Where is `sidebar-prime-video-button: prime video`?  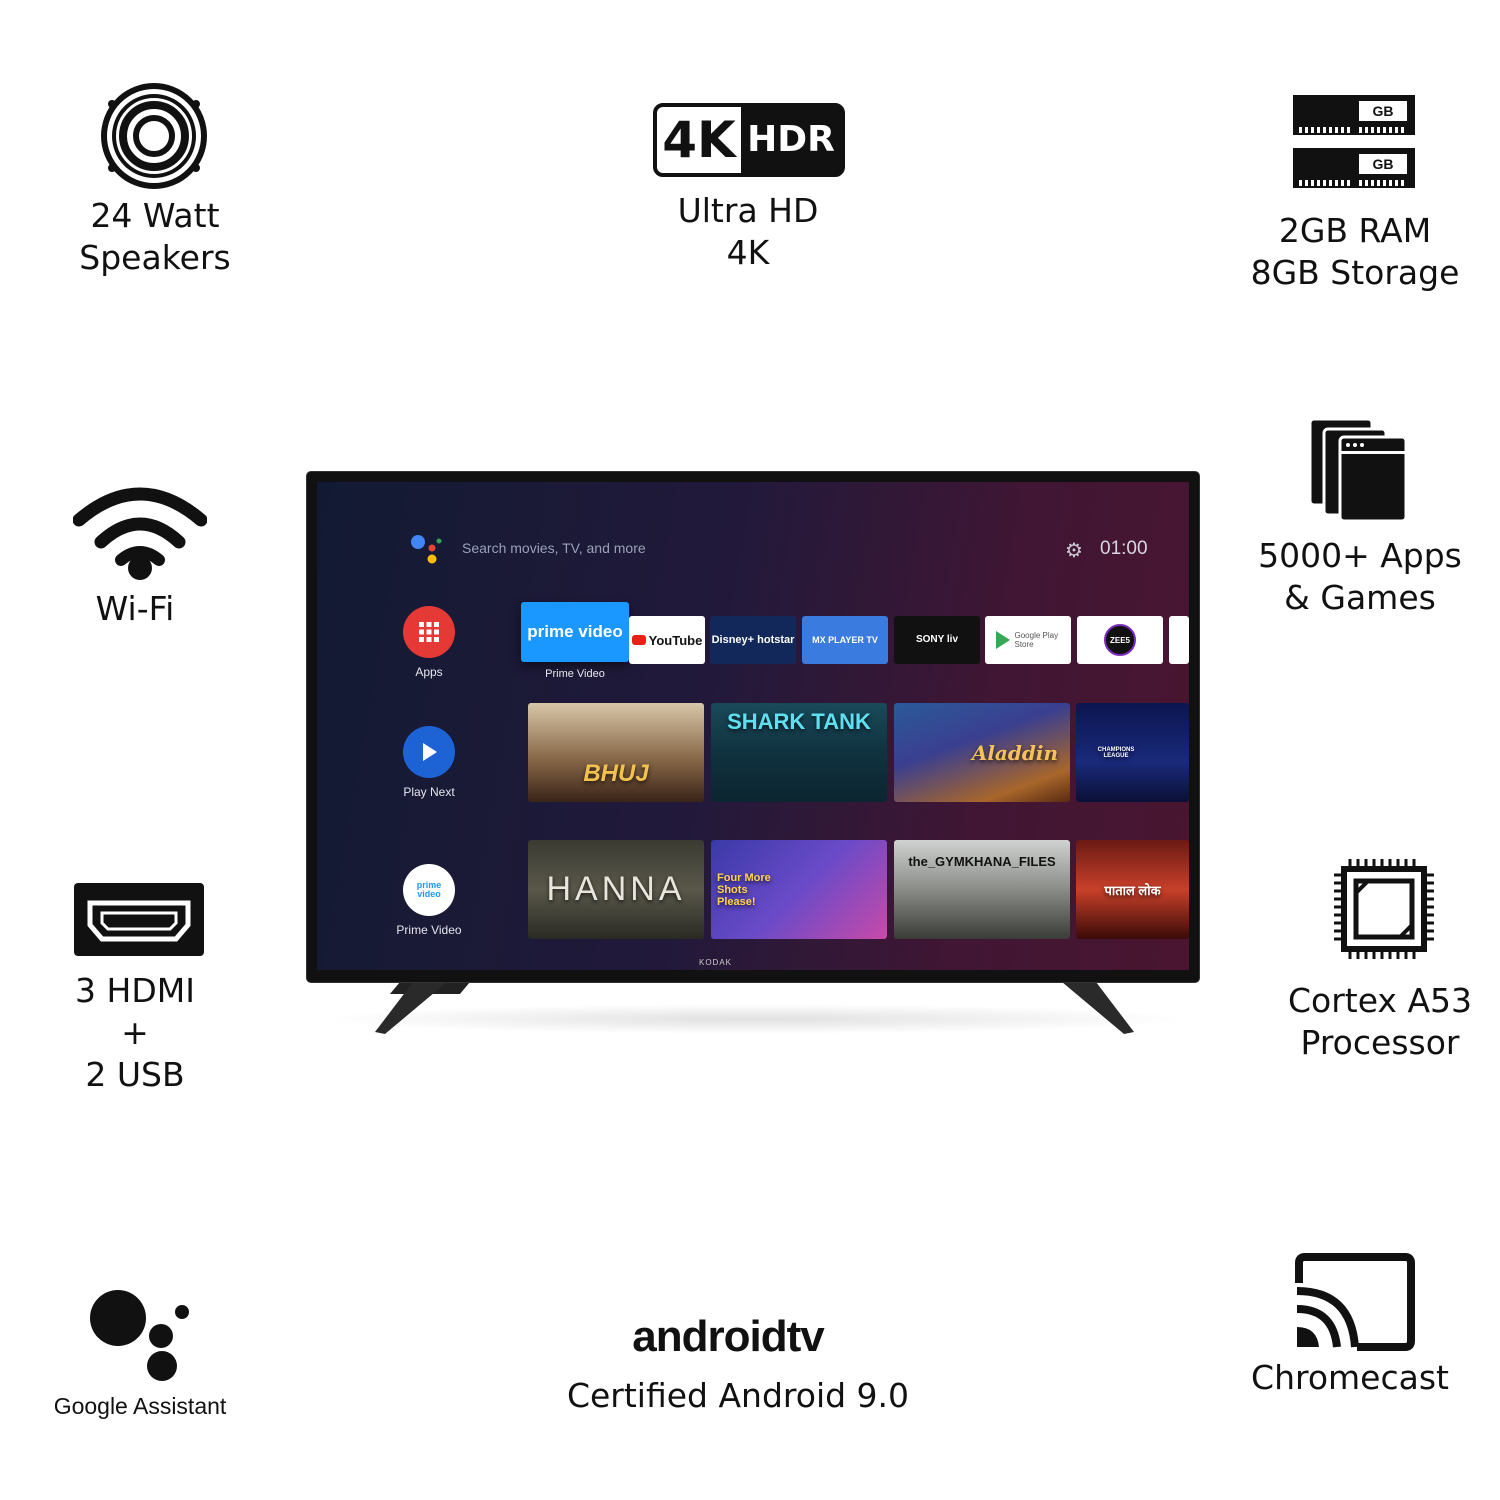
sidebar-prime-video-button: prime video is located at coordinates (429, 890).